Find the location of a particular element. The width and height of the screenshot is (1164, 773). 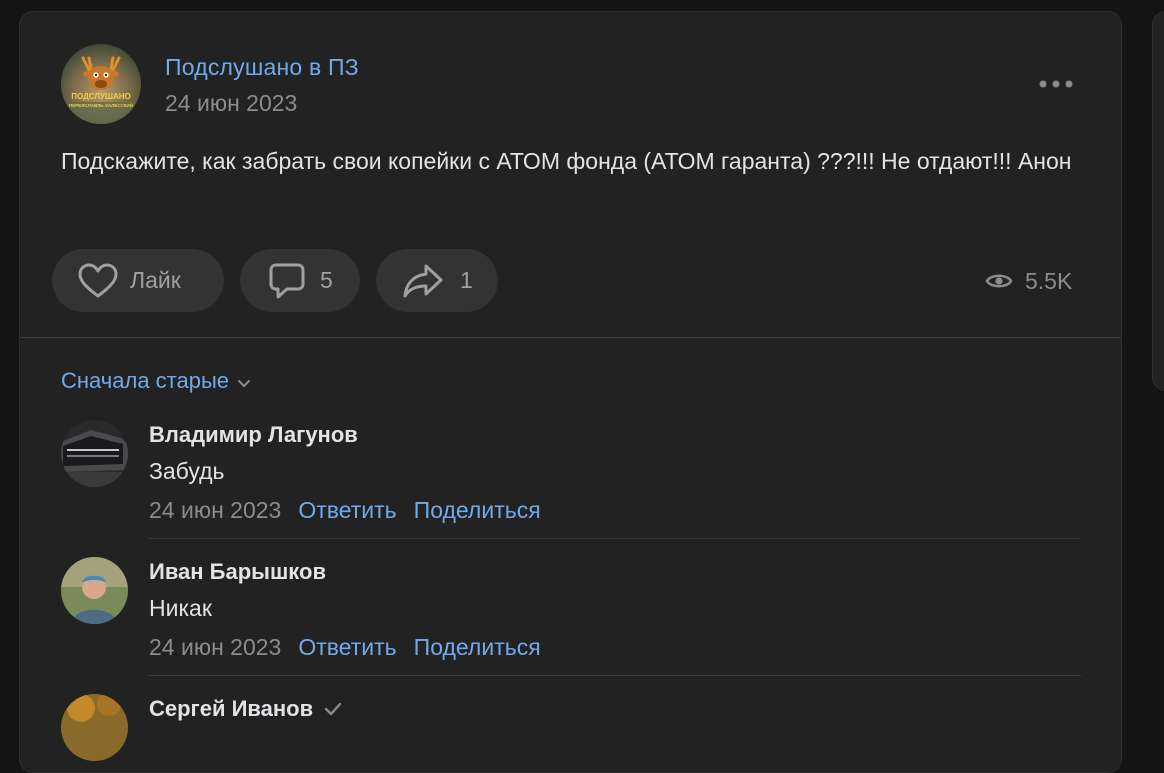

shares-count: 1 is located at coordinates (466, 280).